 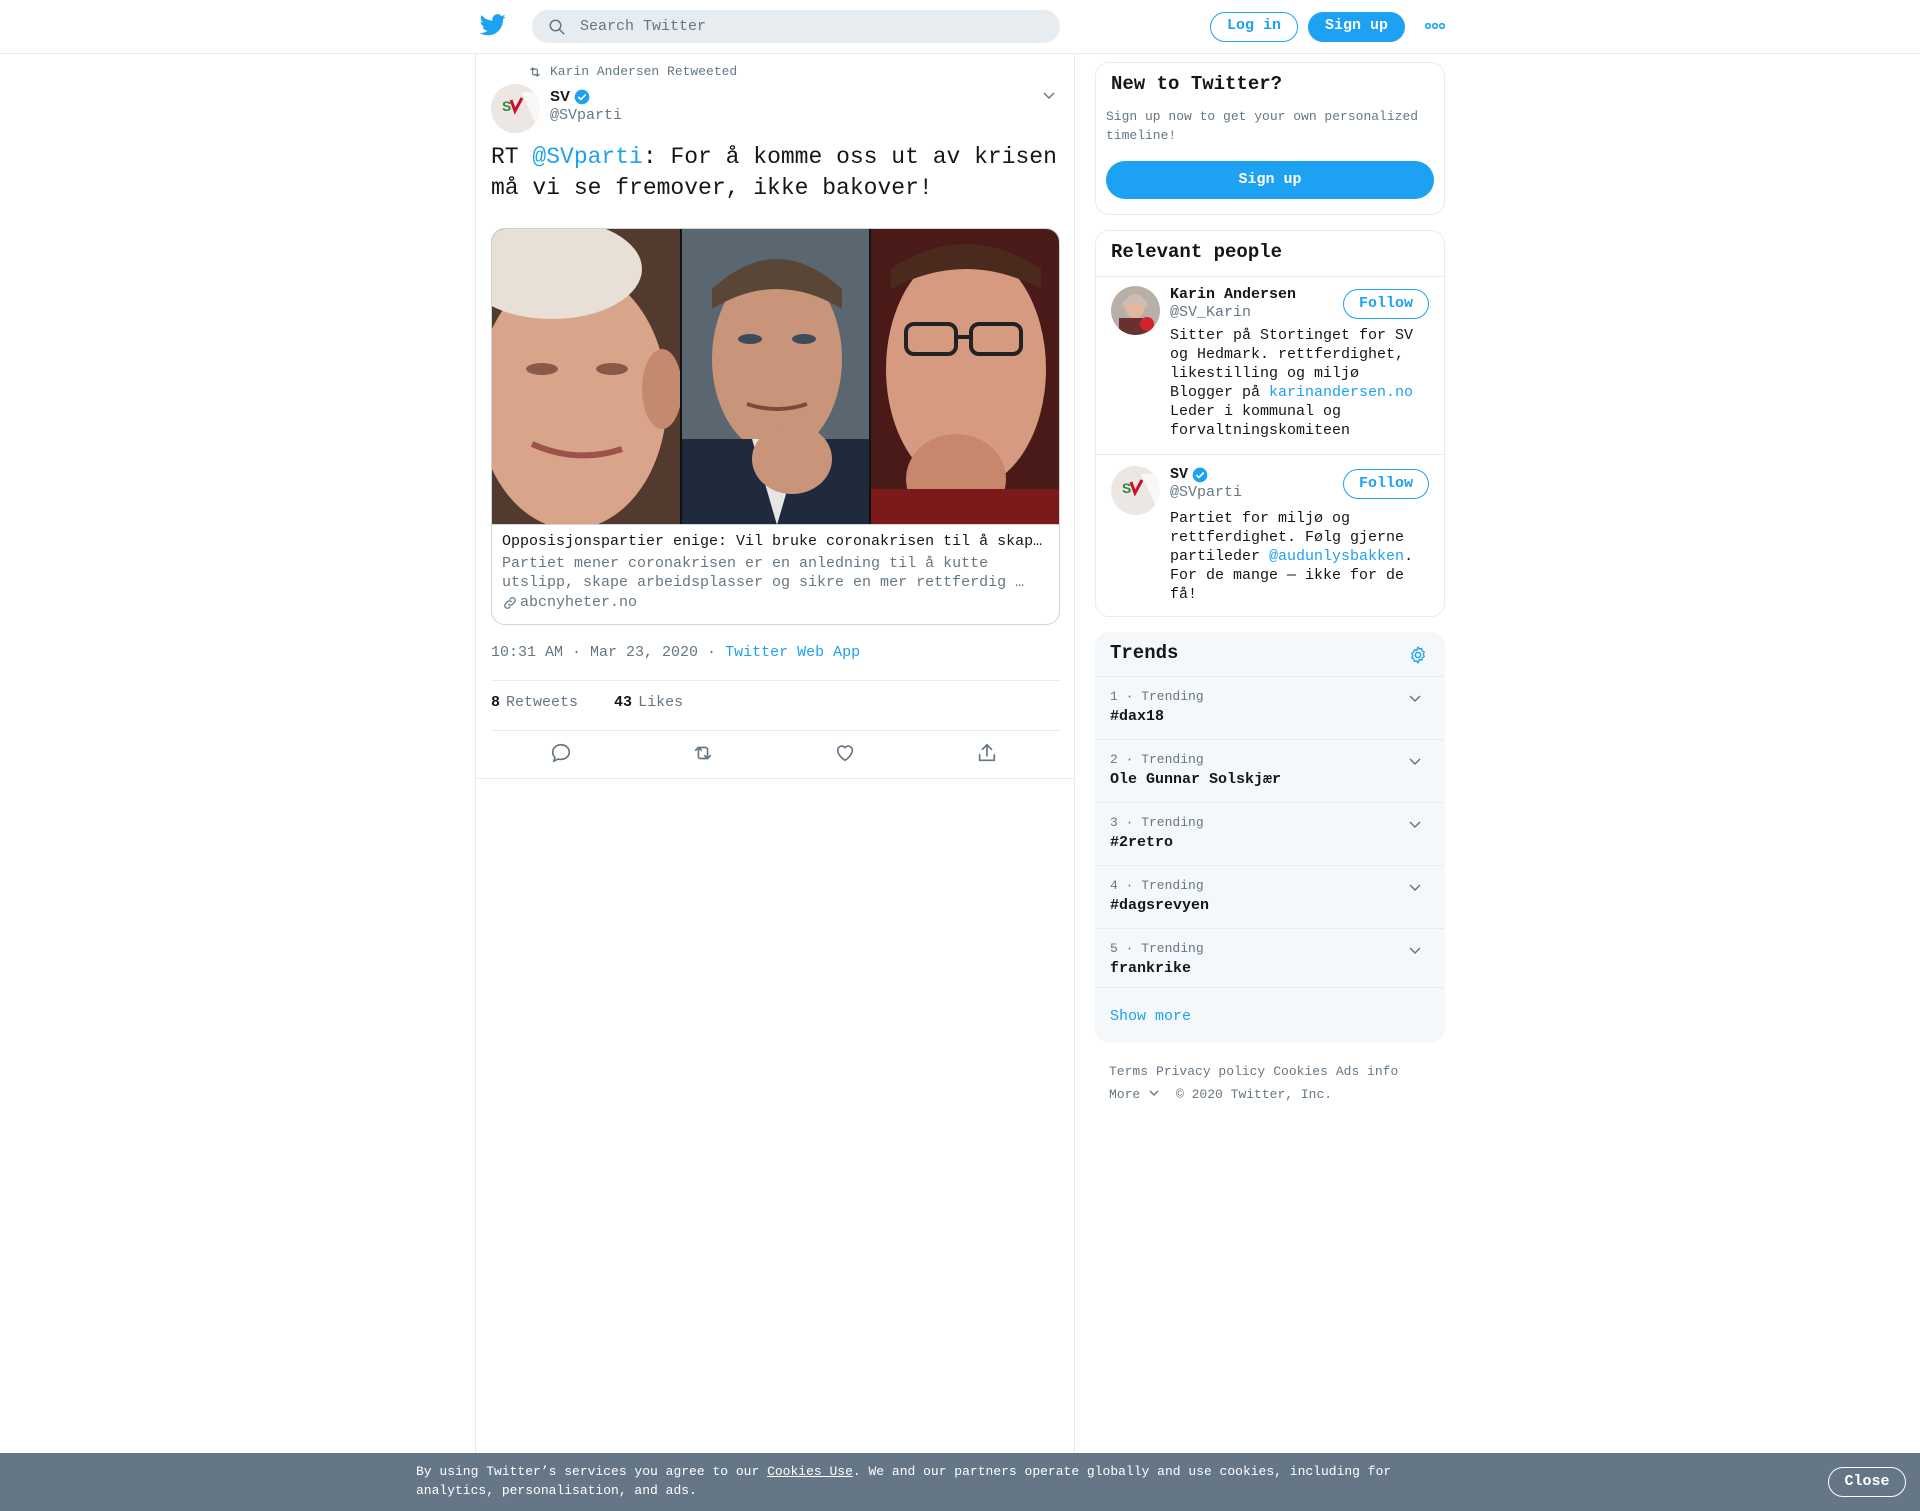 I want to click on bio-link: karinandersen.no, so click(x=1341, y=392).